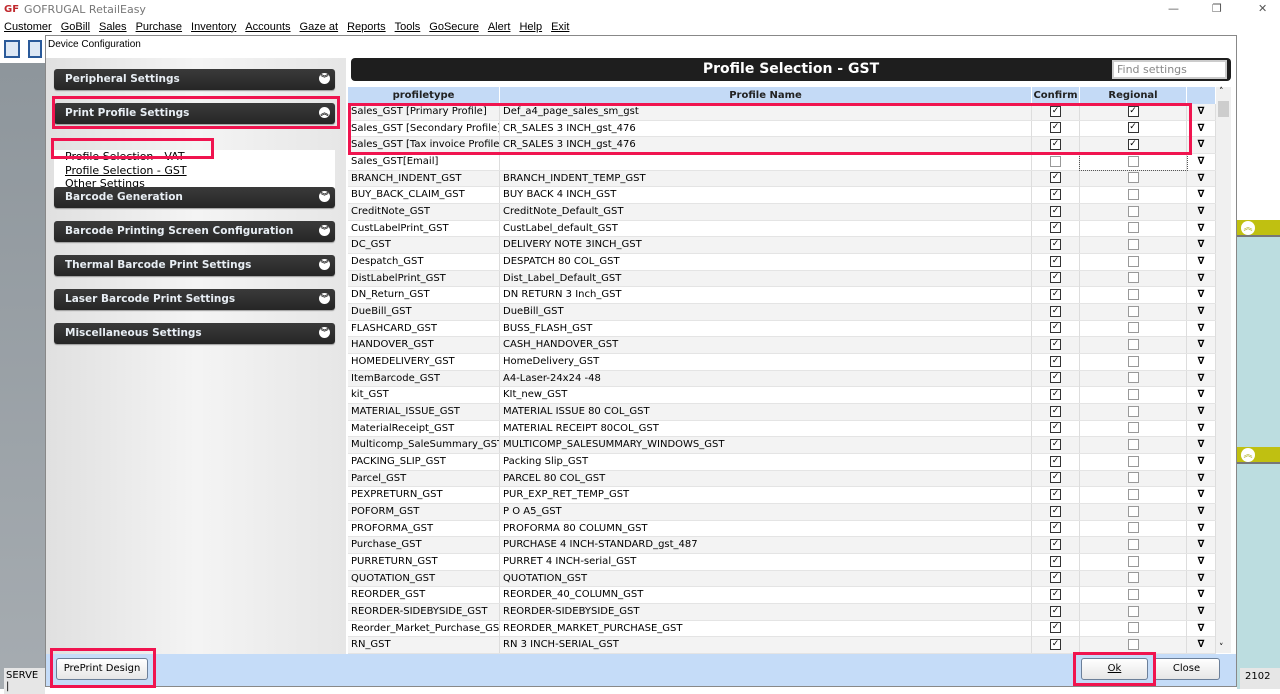  I want to click on table-row: CreditNote_GST CreditNote_Default_GST ✓ ∇, so click(782, 212).